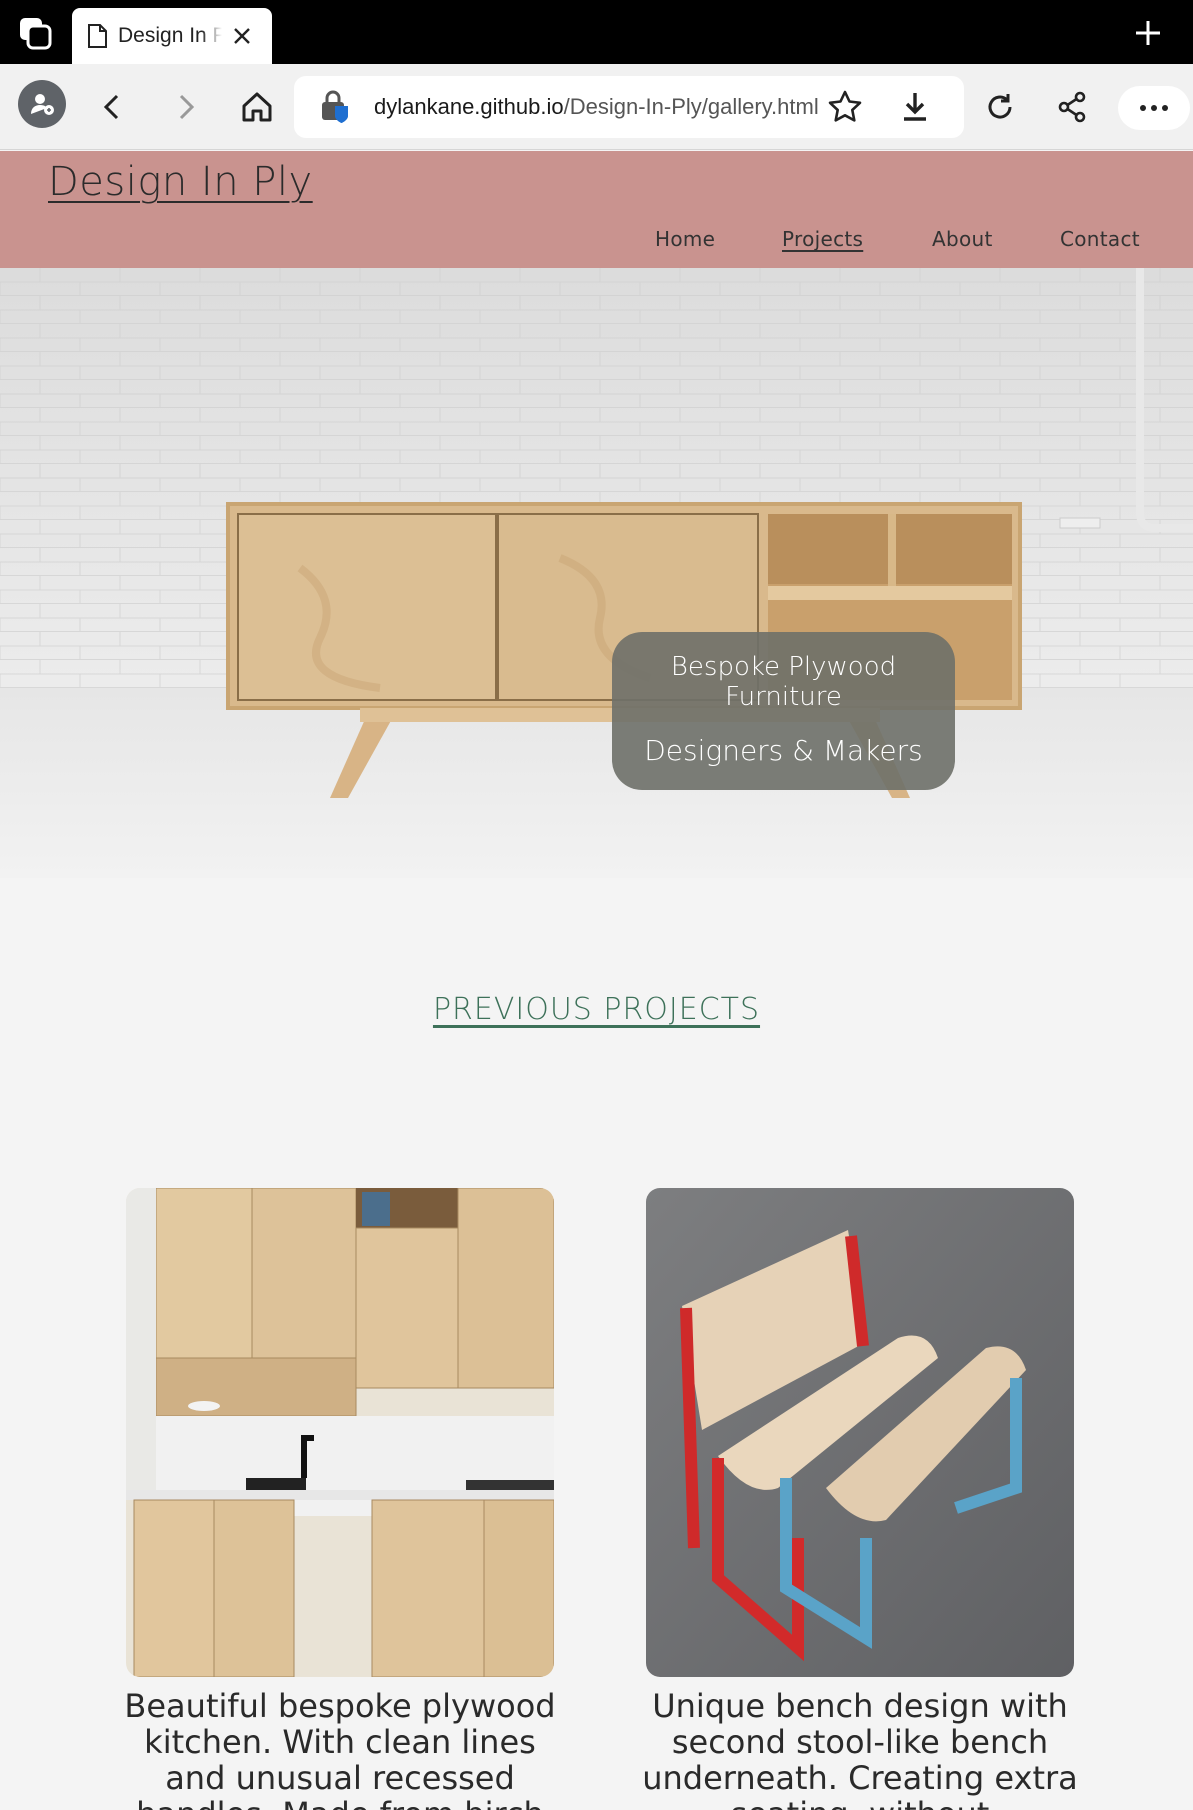  I want to click on browser-tab: Design In Ply, so click(172, 36).